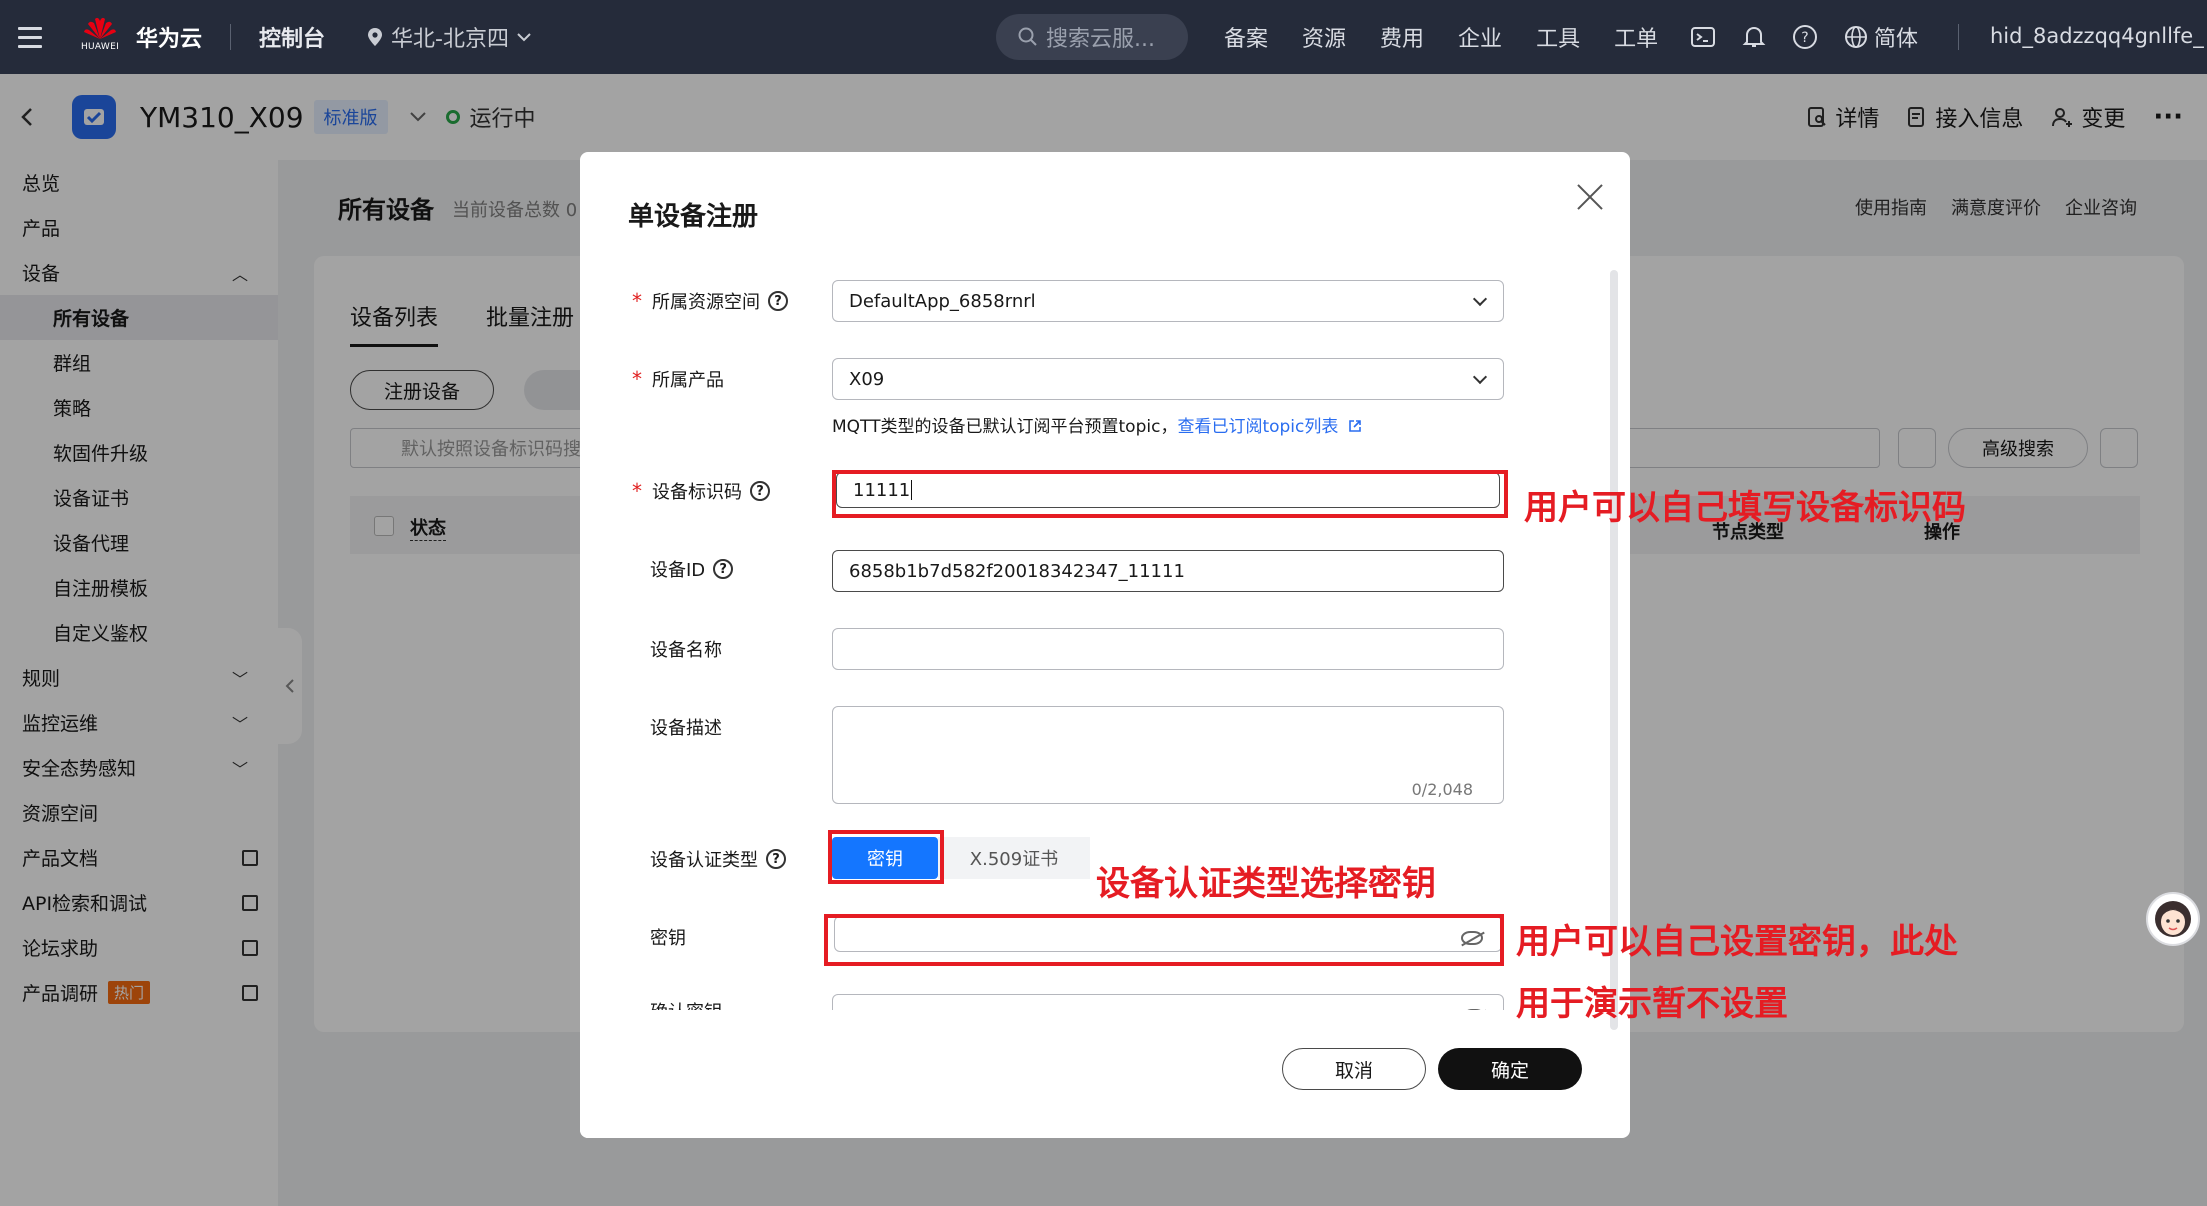 The height and width of the screenshot is (1206, 2207). I want to click on product-select: X09, so click(1168, 379).